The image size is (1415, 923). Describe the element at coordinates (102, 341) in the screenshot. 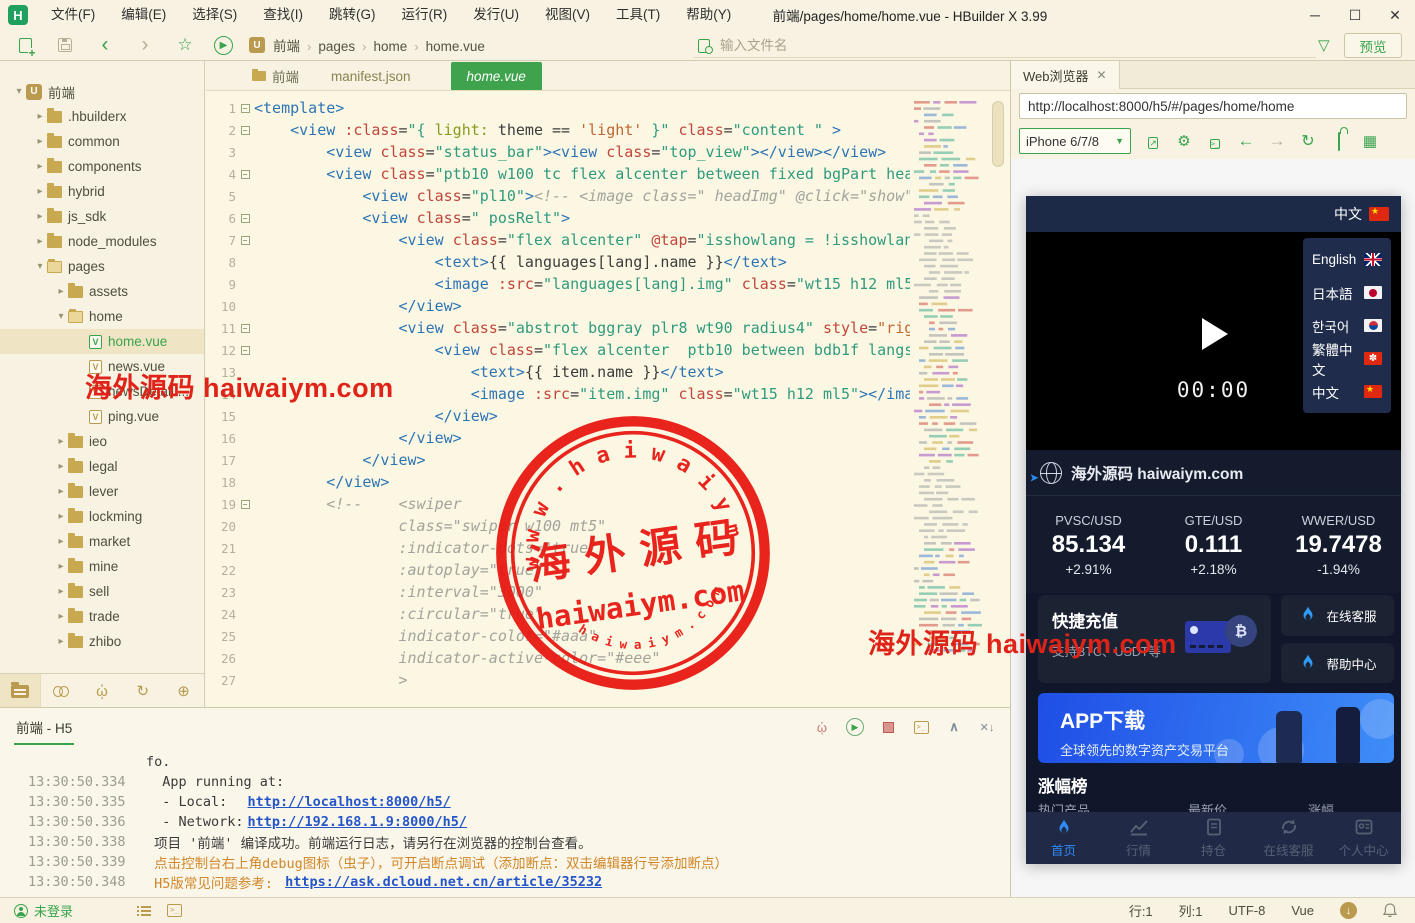

I see `tree-item-homevue: Vhome.vue` at that location.